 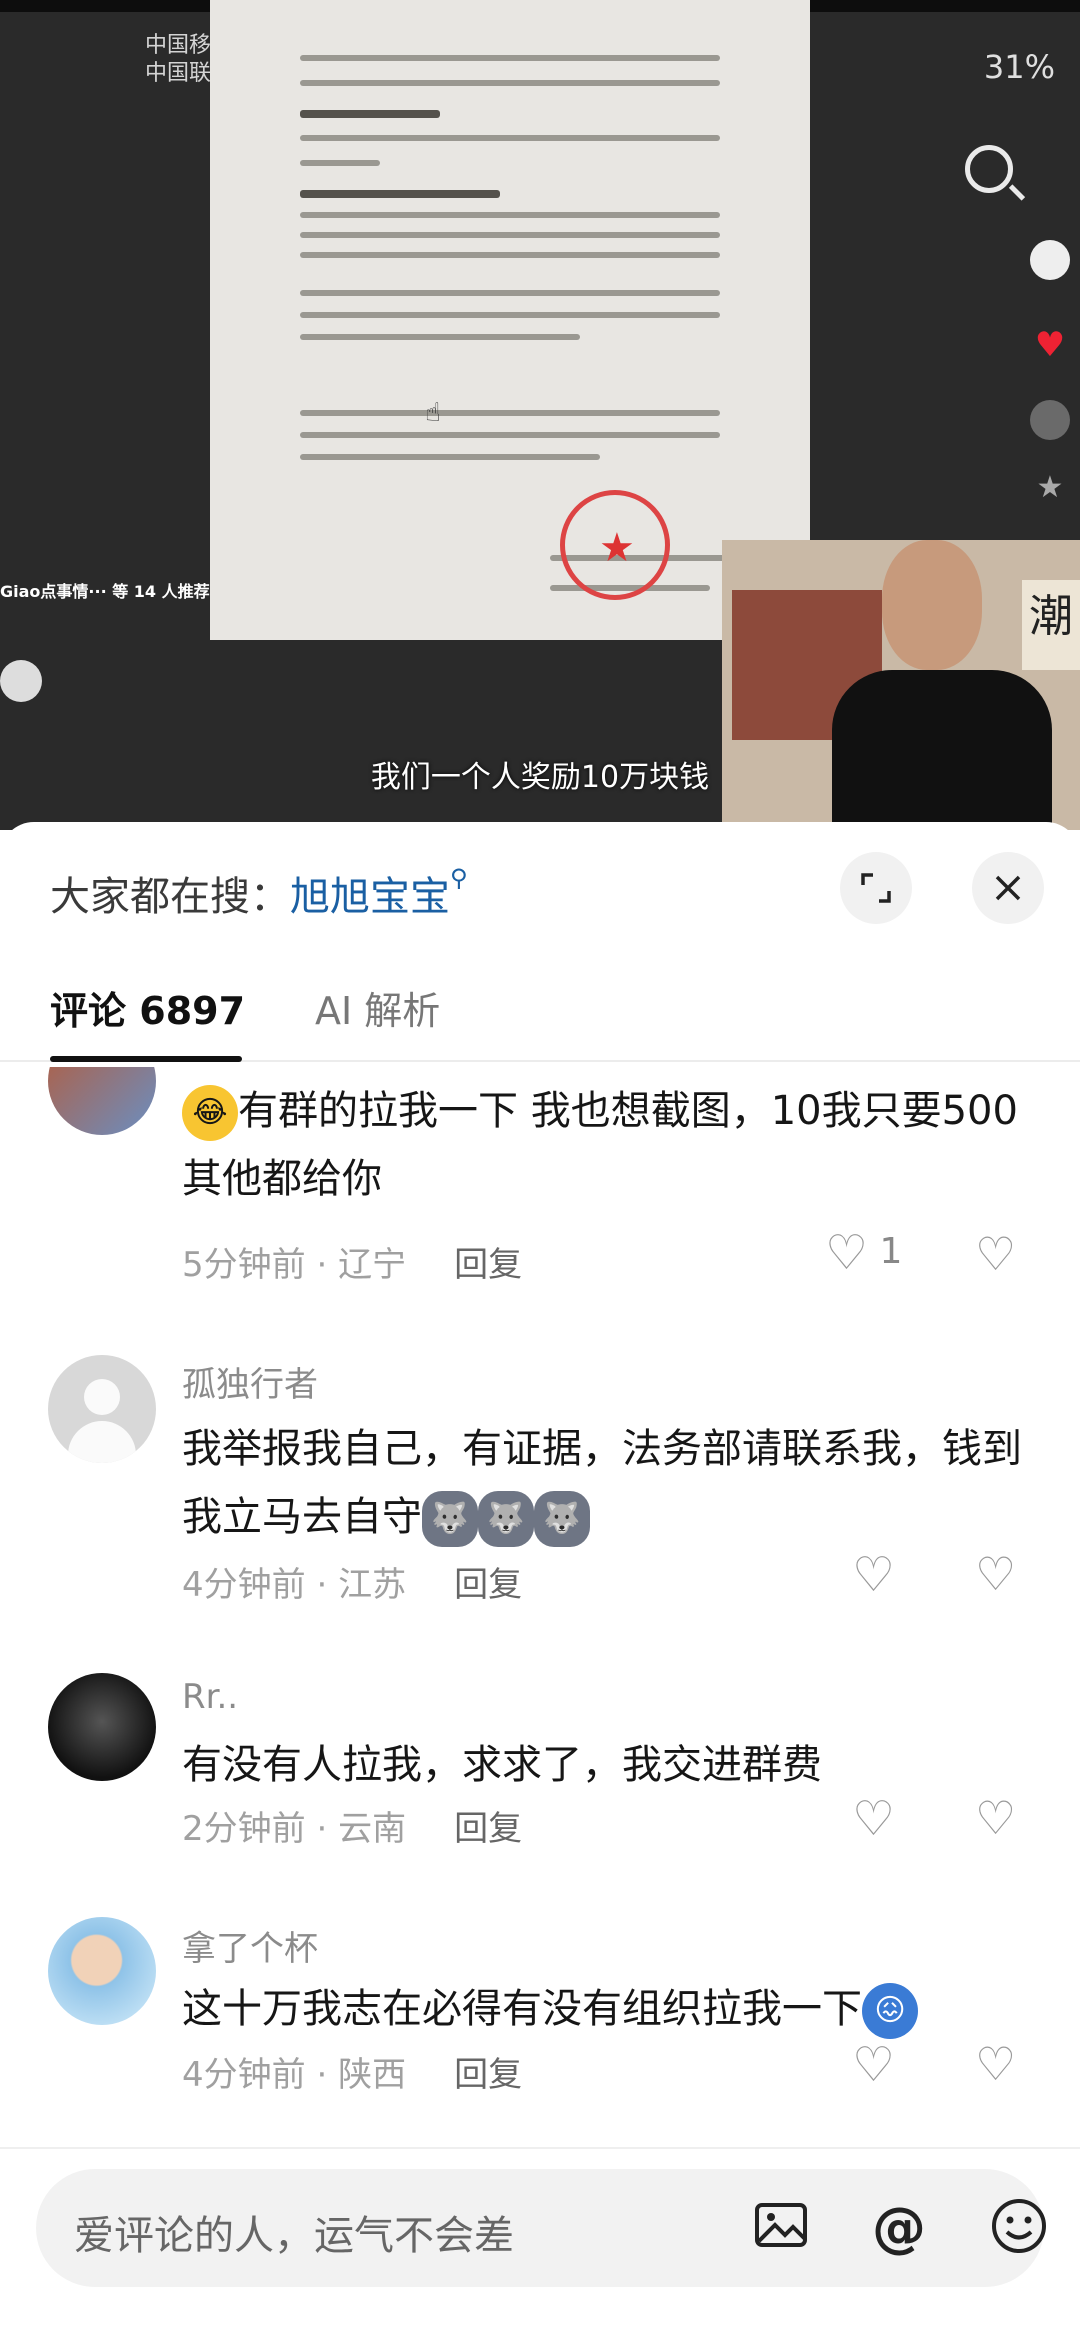 What do you see at coordinates (250, 1945) in the screenshot?
I see `username: 拿了个杯` at bounding box center [250, 1945].